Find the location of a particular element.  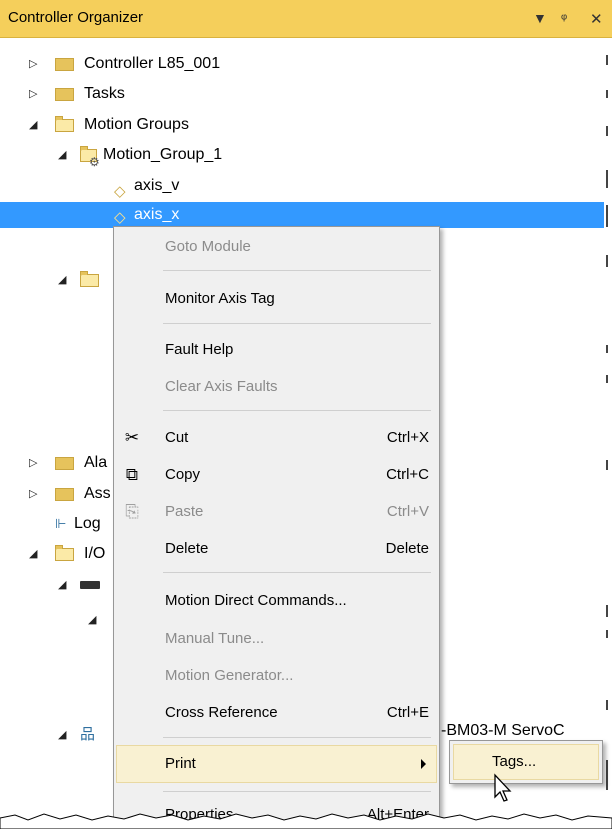

dropdown-icon: ▼ is located at coordinates (540, 18).